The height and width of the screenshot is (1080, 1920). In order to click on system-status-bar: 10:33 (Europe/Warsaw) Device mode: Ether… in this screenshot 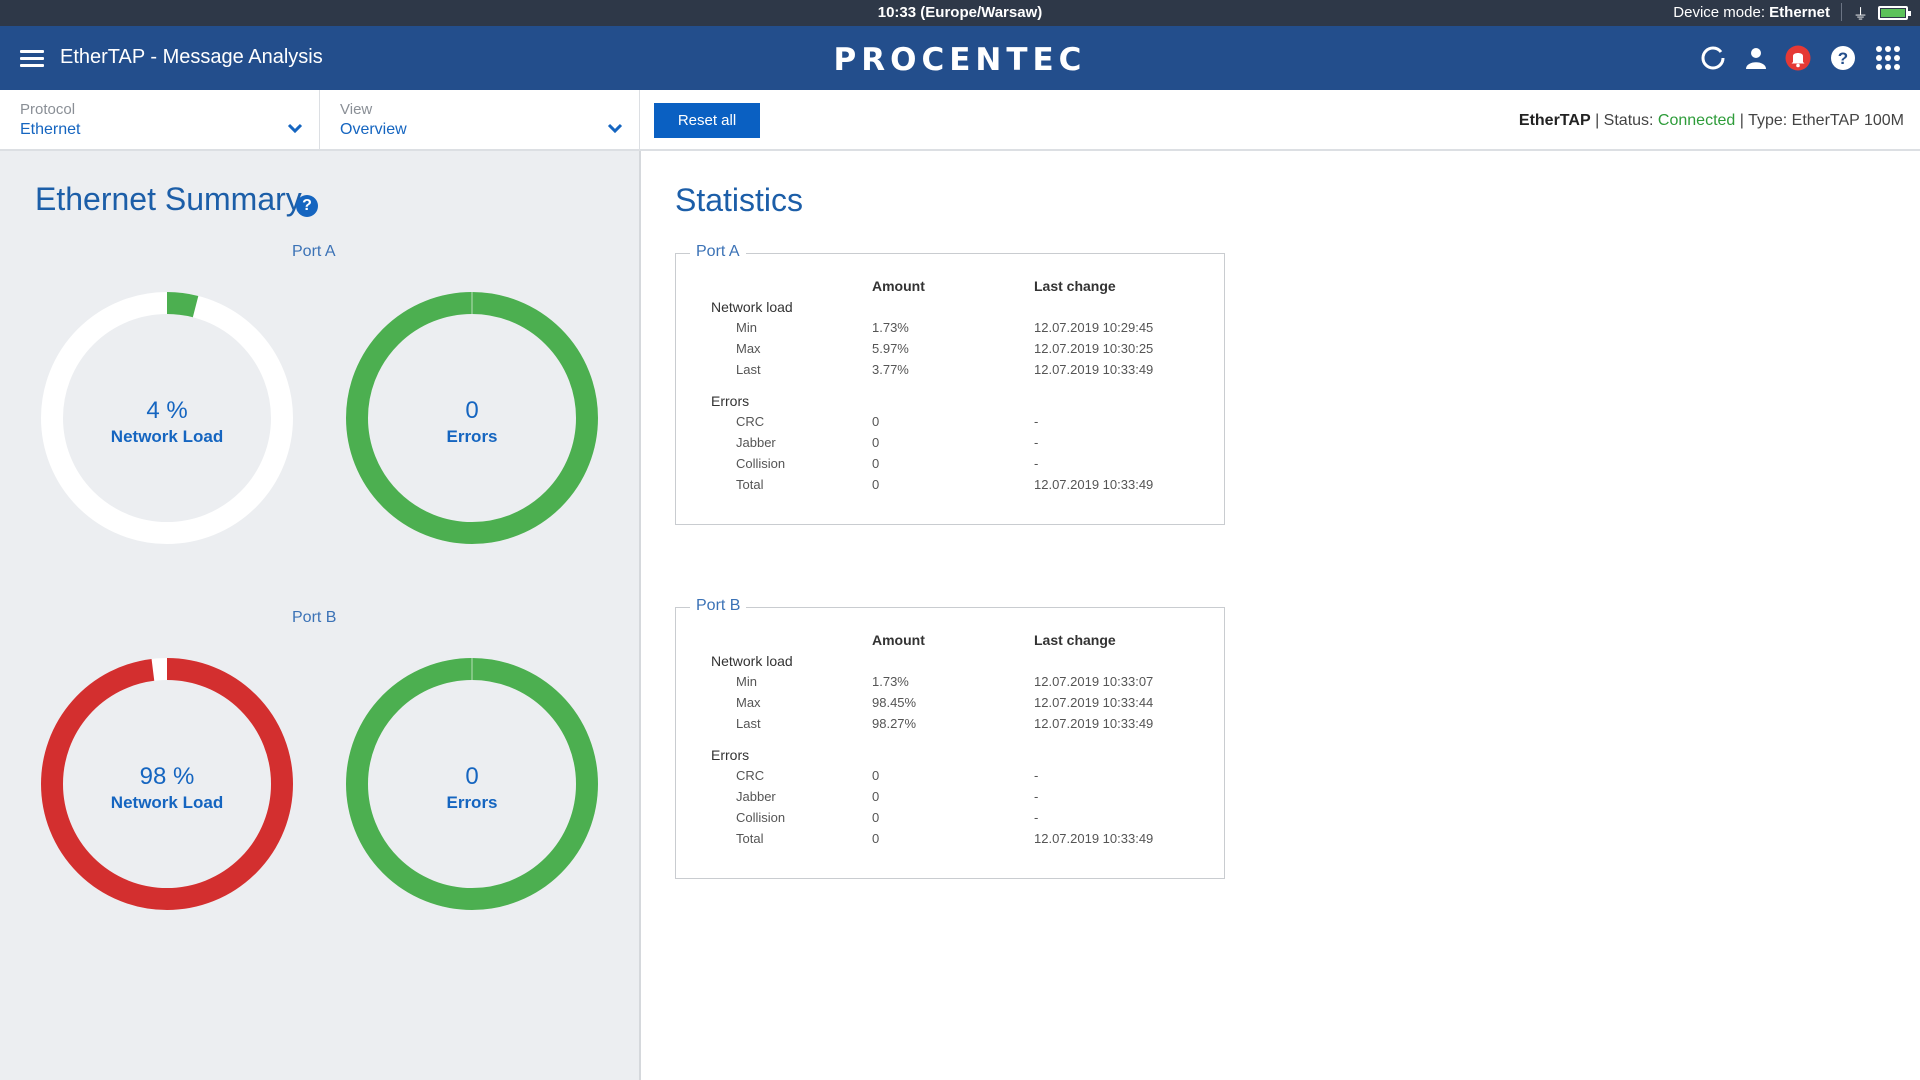, I will do `click(960, 13)`.